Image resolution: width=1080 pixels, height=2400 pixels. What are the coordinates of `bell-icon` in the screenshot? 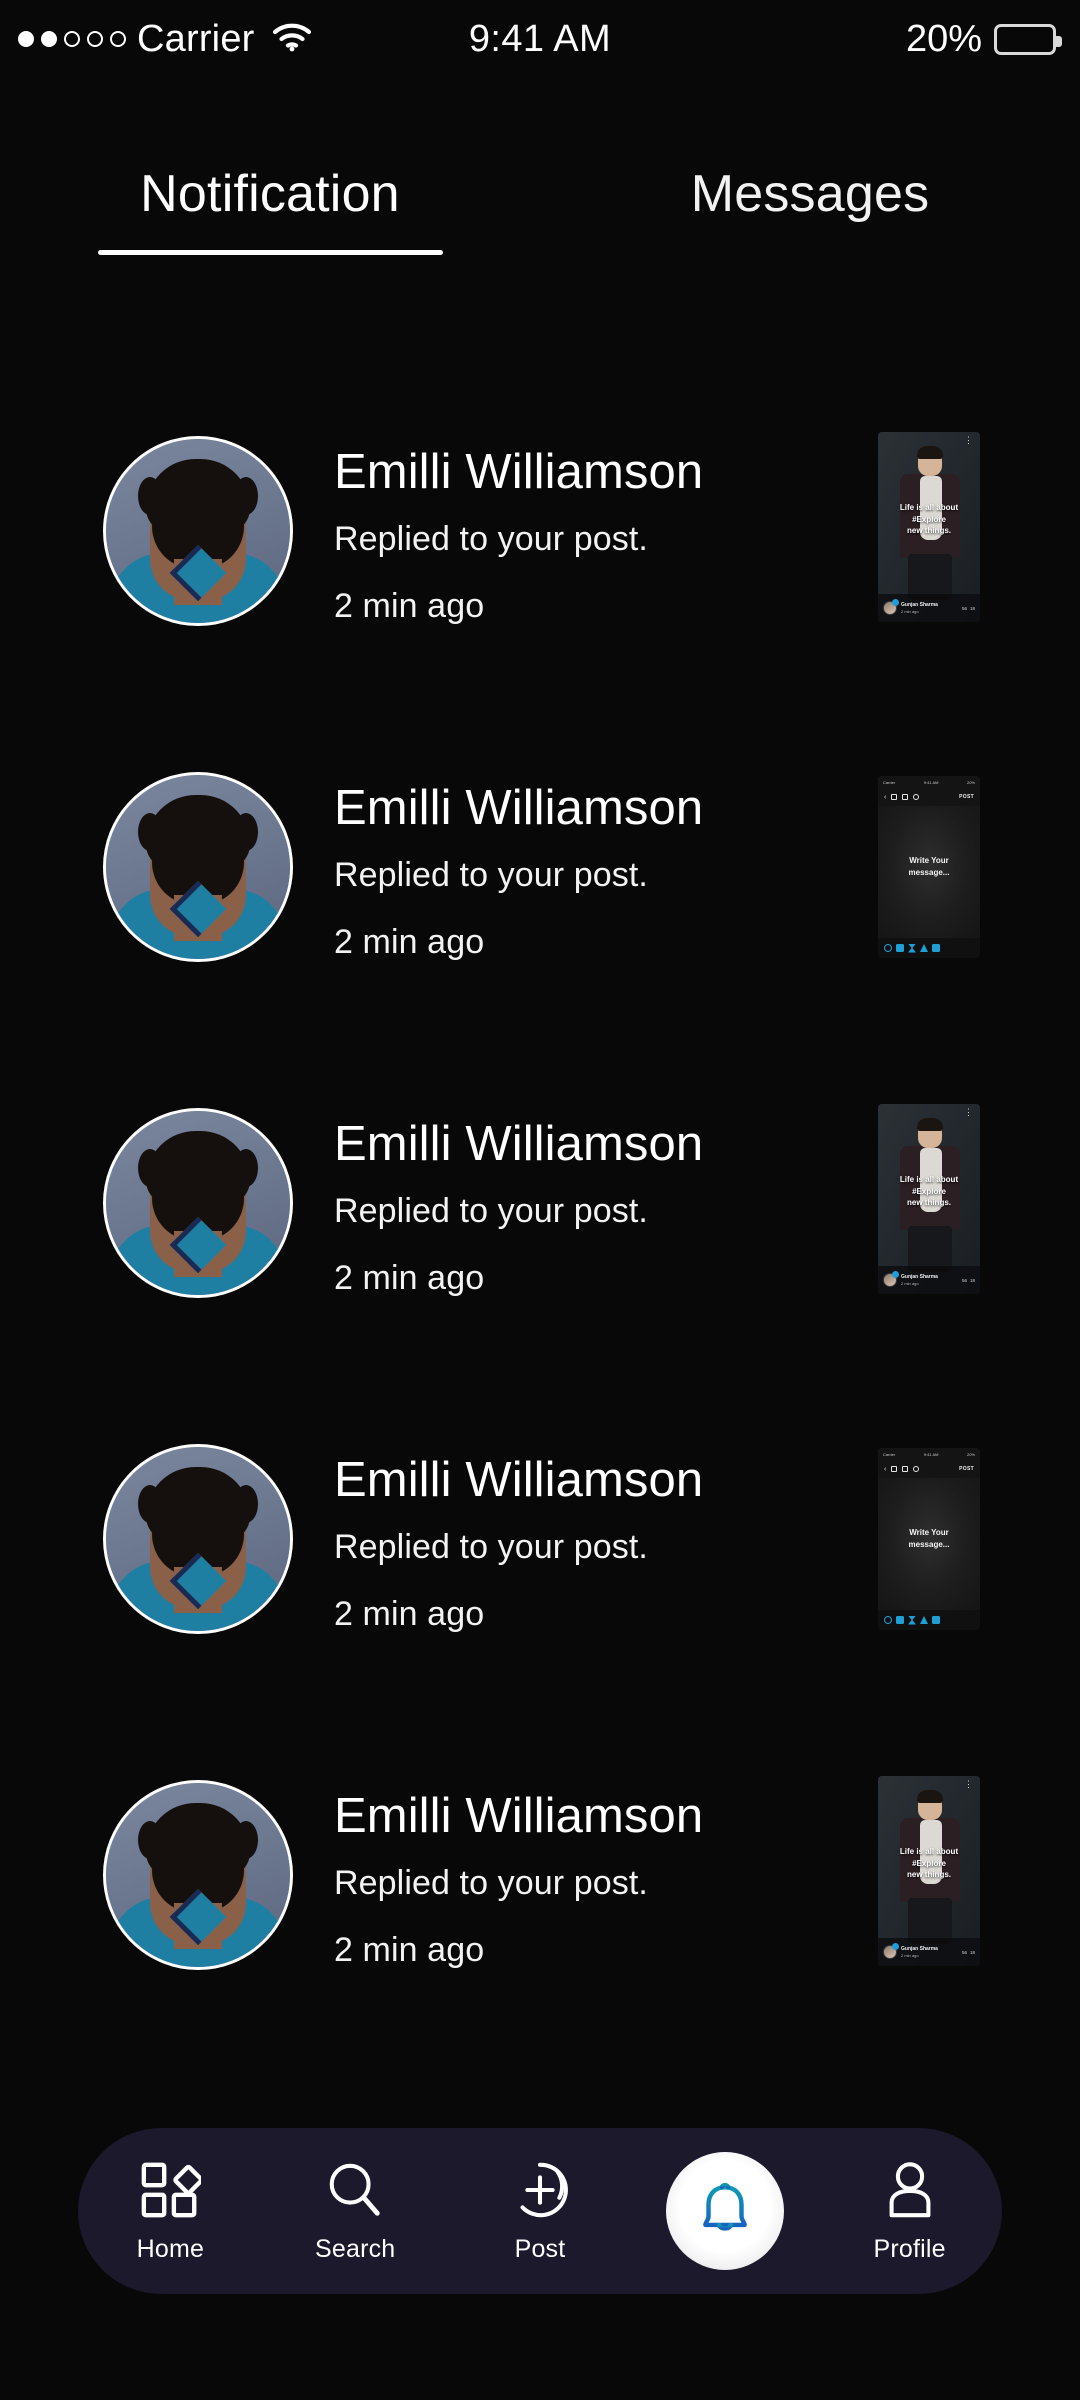 It's located at (724, 2206).